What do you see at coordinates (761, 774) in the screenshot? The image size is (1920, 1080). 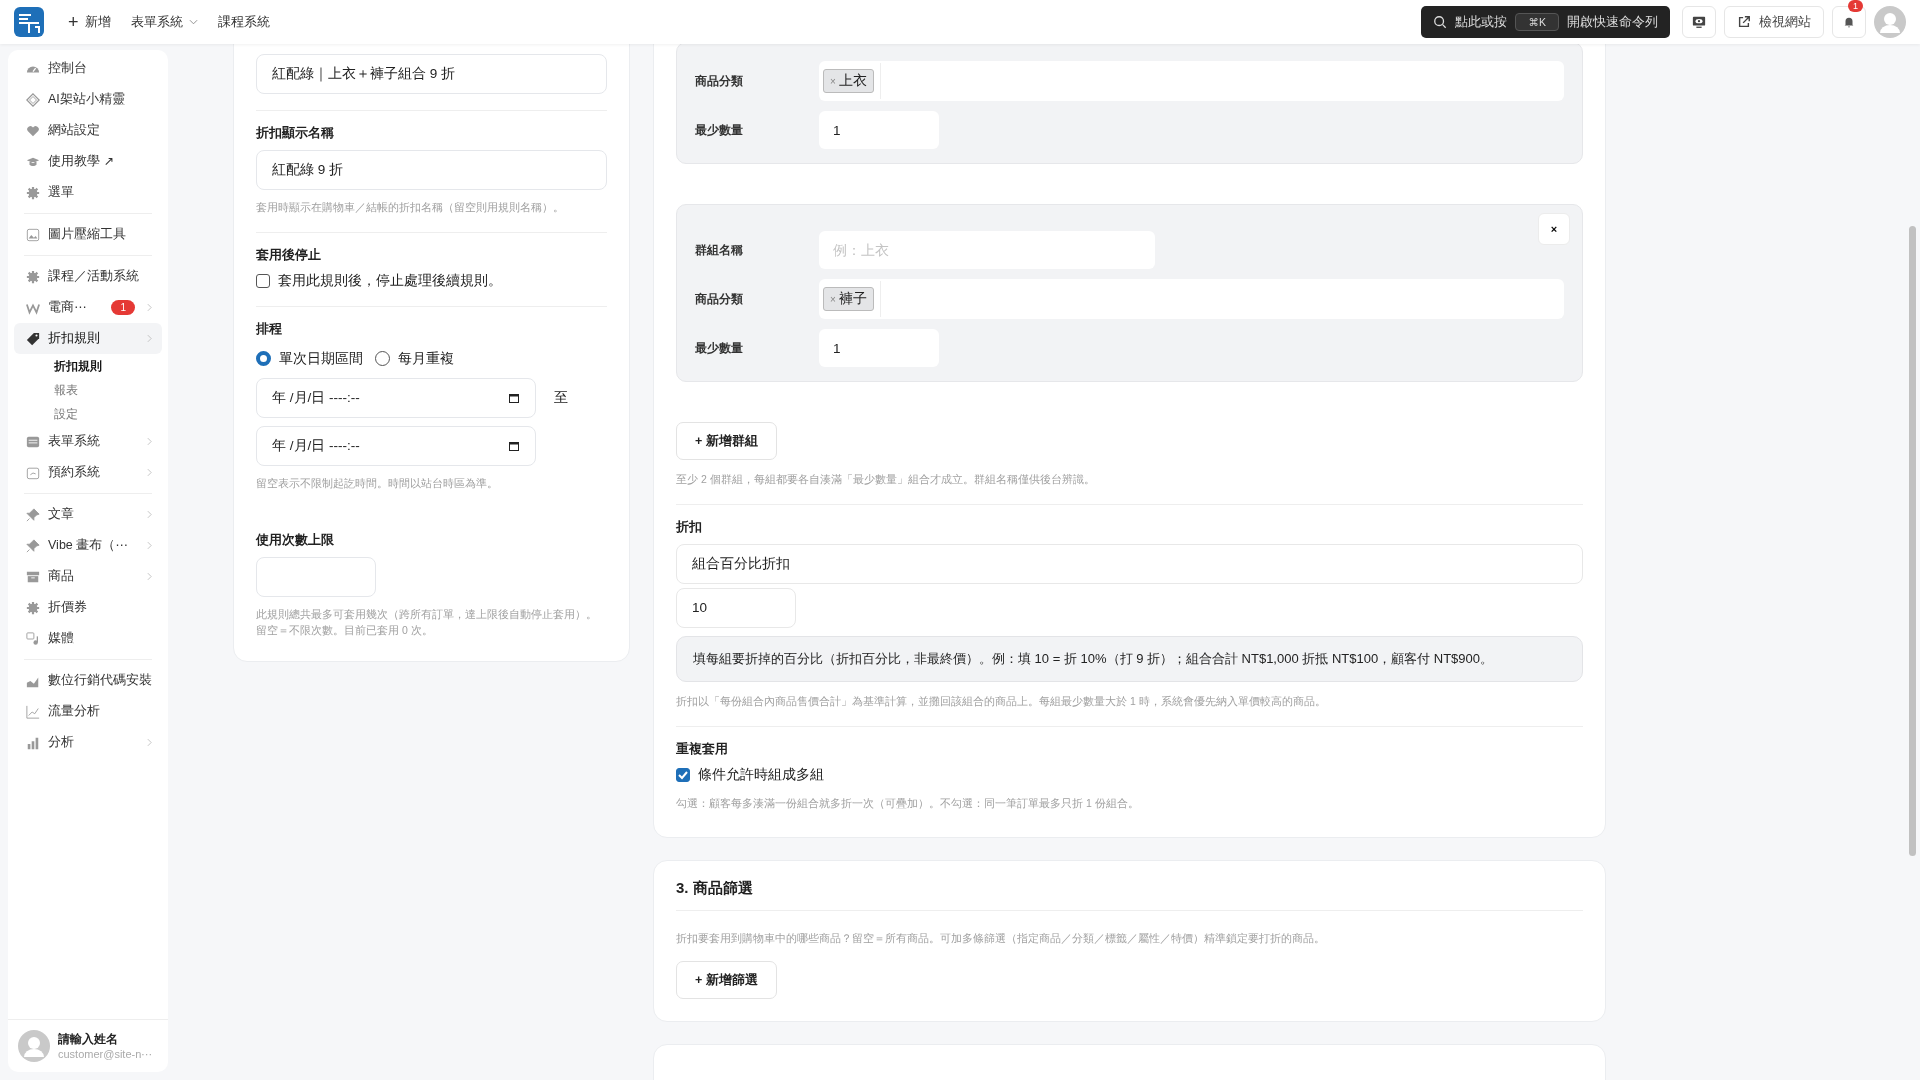 I see `checkbox-label: 條件允許時組成多組` at bounding box center [761, 774].